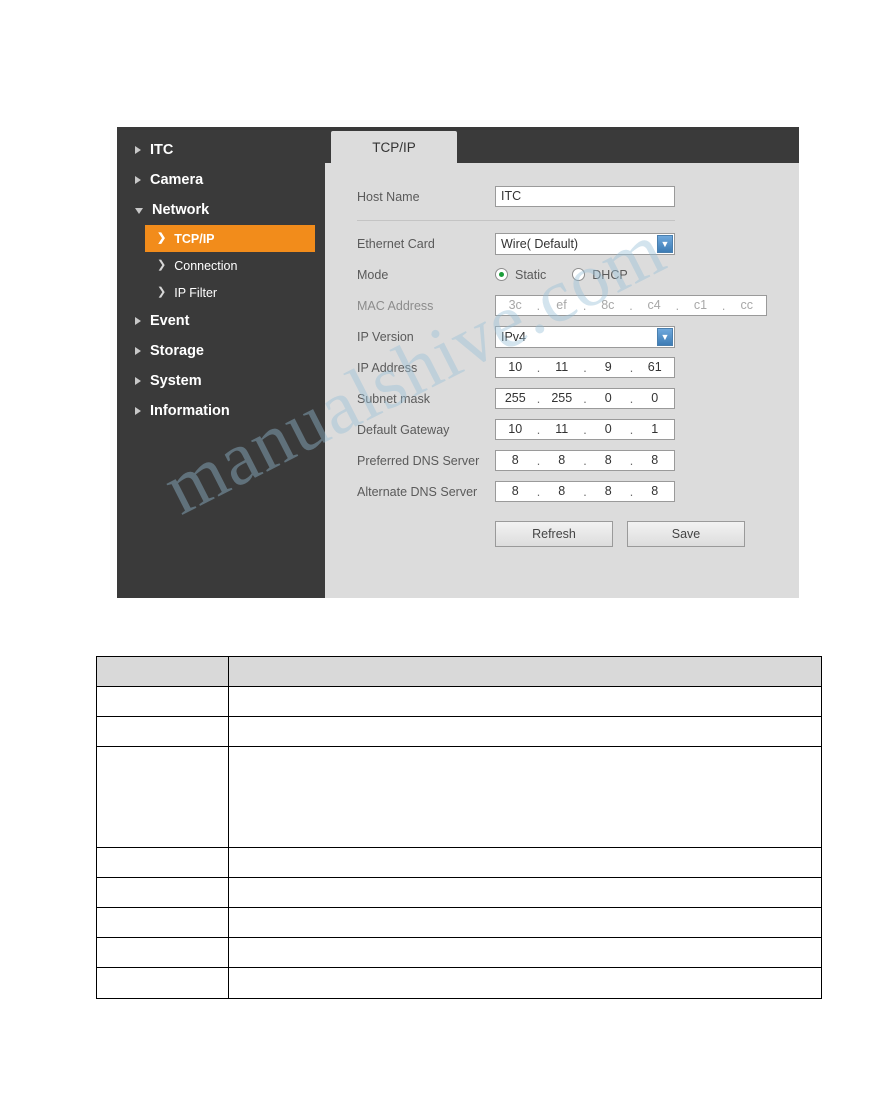 The height and width of the screenshot is (1106, 893). Describe the element at coordinates (396, 243) in the screenshot. I see `ethernet-card-label: Ethernet Card` at that location.